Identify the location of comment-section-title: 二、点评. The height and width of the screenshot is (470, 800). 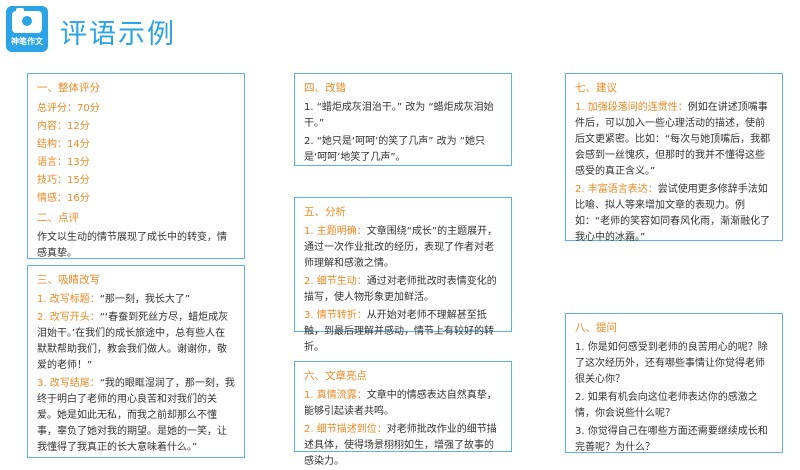
(58, 218).